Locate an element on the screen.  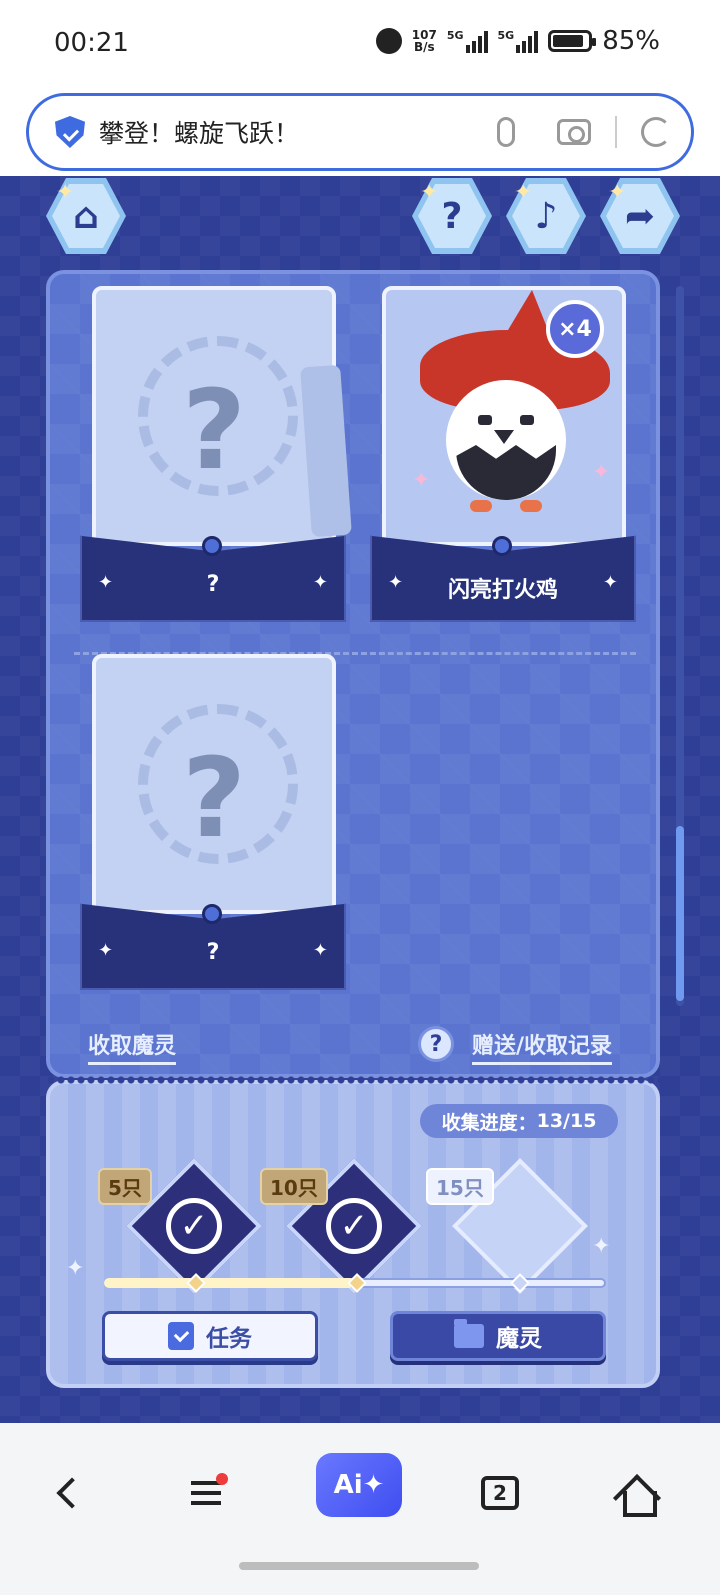
collect-spirit-link: 收取魔灵 is located at coordinates (132, 1046).